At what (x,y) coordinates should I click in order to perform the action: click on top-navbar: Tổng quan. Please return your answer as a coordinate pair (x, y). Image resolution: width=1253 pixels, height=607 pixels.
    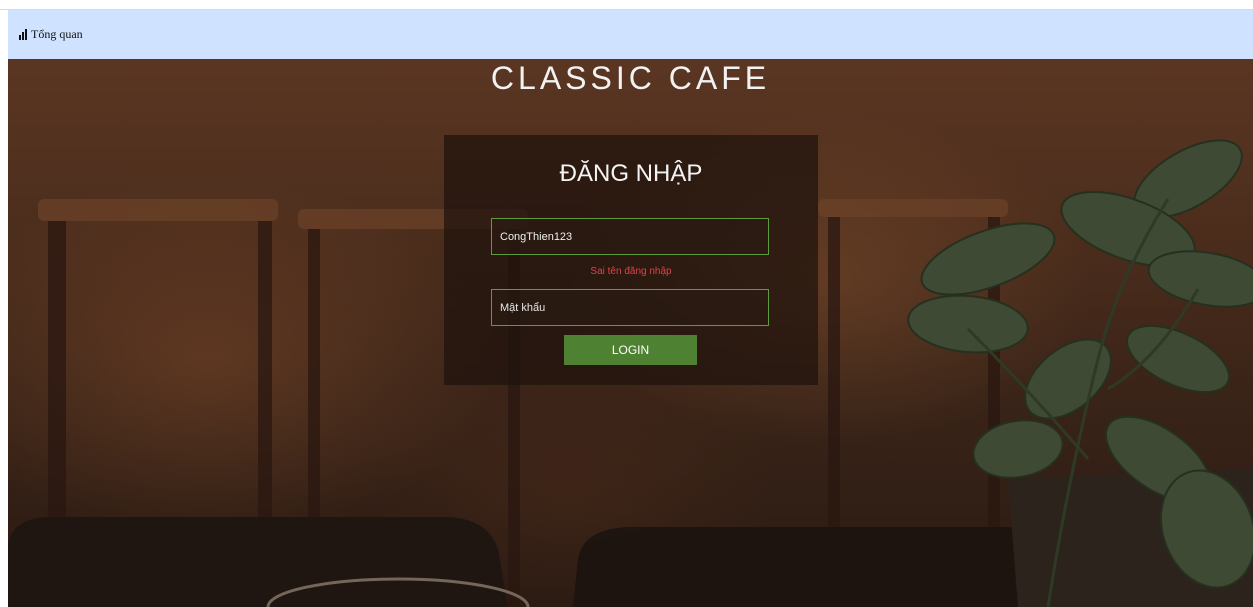
    Looking at the image, I should click on (630, 34).